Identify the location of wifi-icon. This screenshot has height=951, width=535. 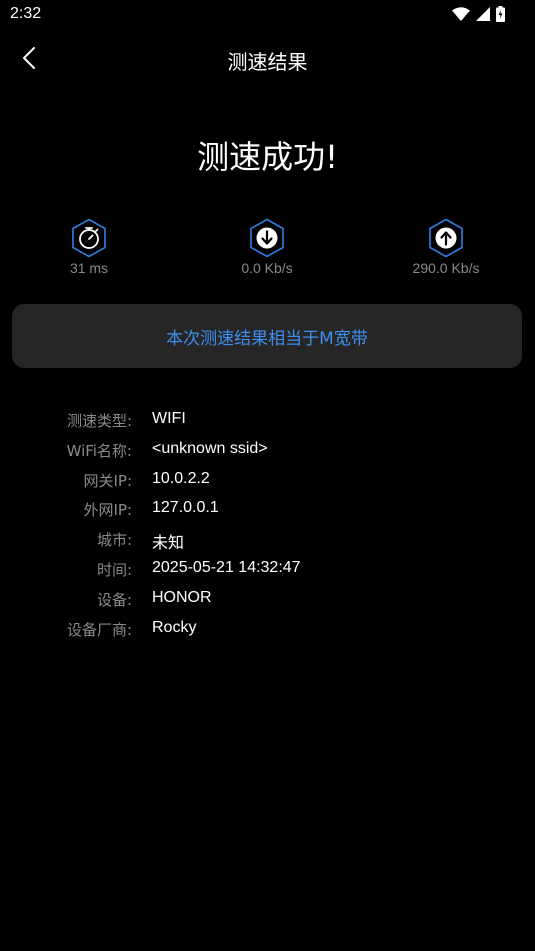
(461, 14).